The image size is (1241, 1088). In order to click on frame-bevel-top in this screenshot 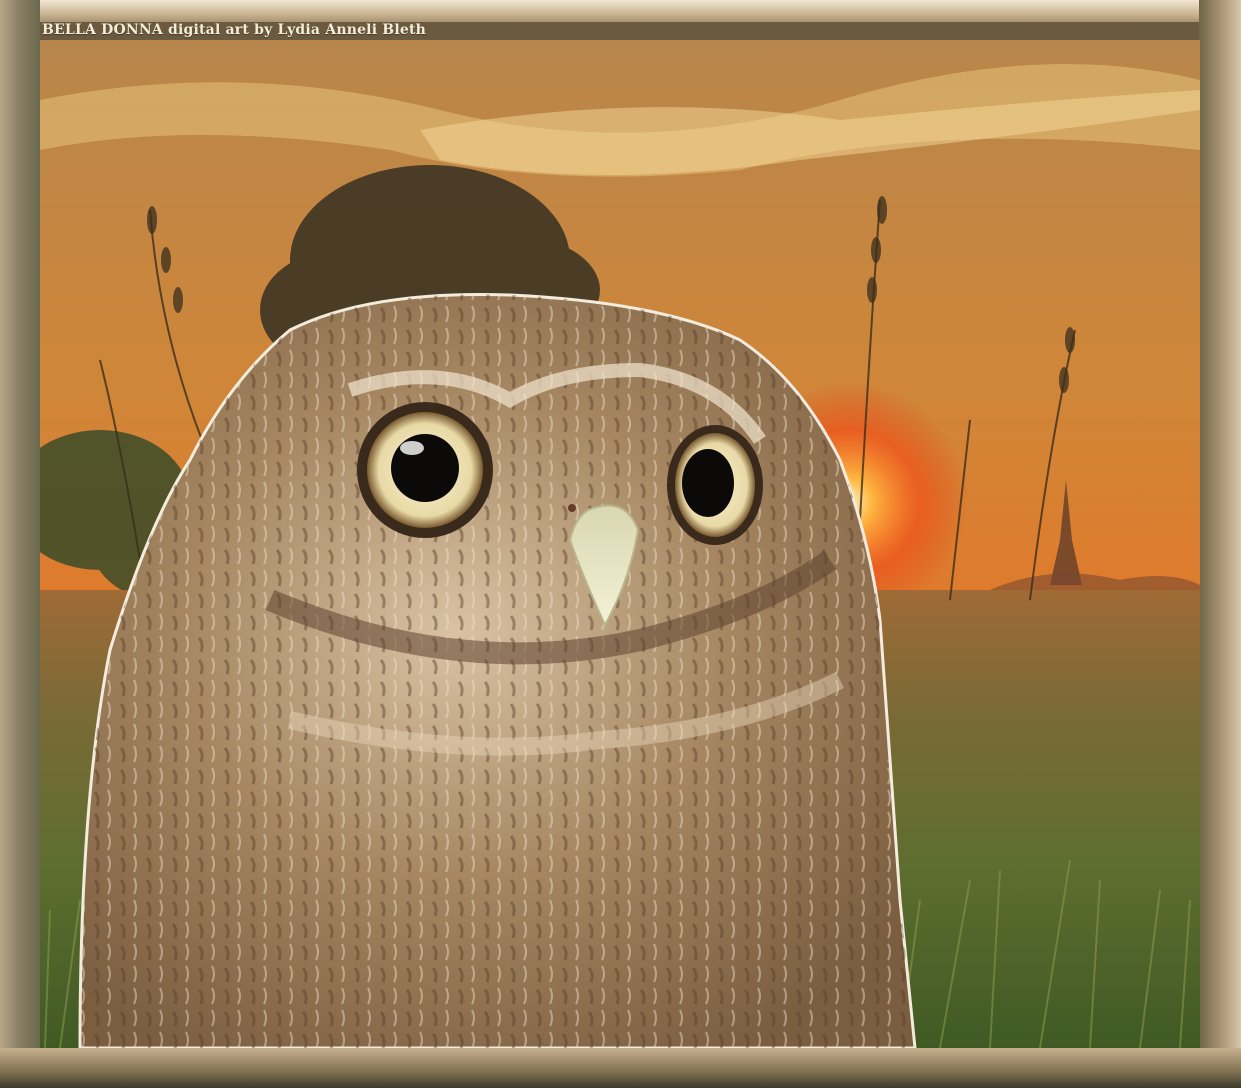, I will do `click(620, 11)`.